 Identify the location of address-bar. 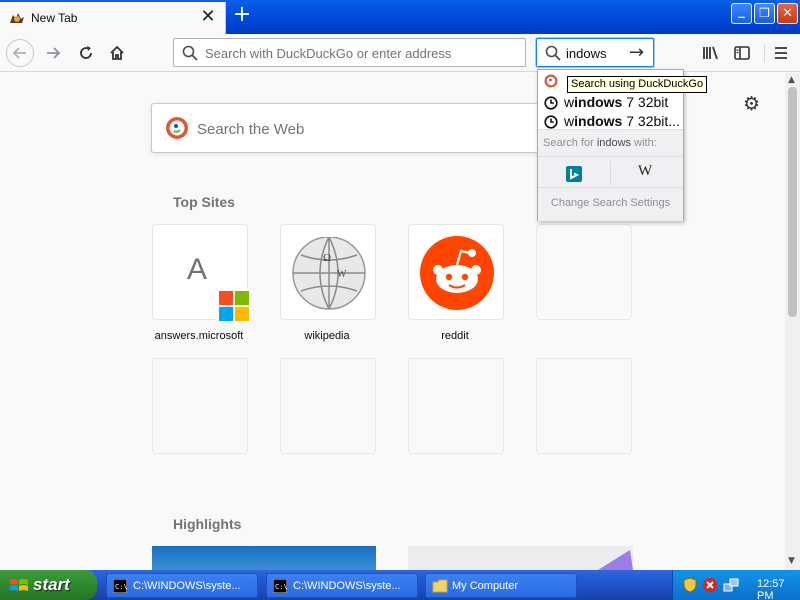
(349, 52).